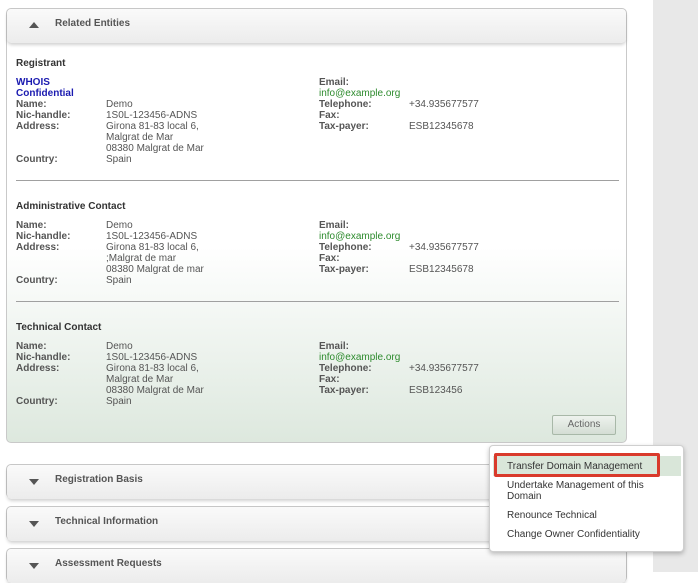 This screenshot has height=583, width=698. What do you see at coordinates (43, 236) in the screenshot?
I see `admin-nic-label: Nic-handle:` at bounding box center [43, 236].